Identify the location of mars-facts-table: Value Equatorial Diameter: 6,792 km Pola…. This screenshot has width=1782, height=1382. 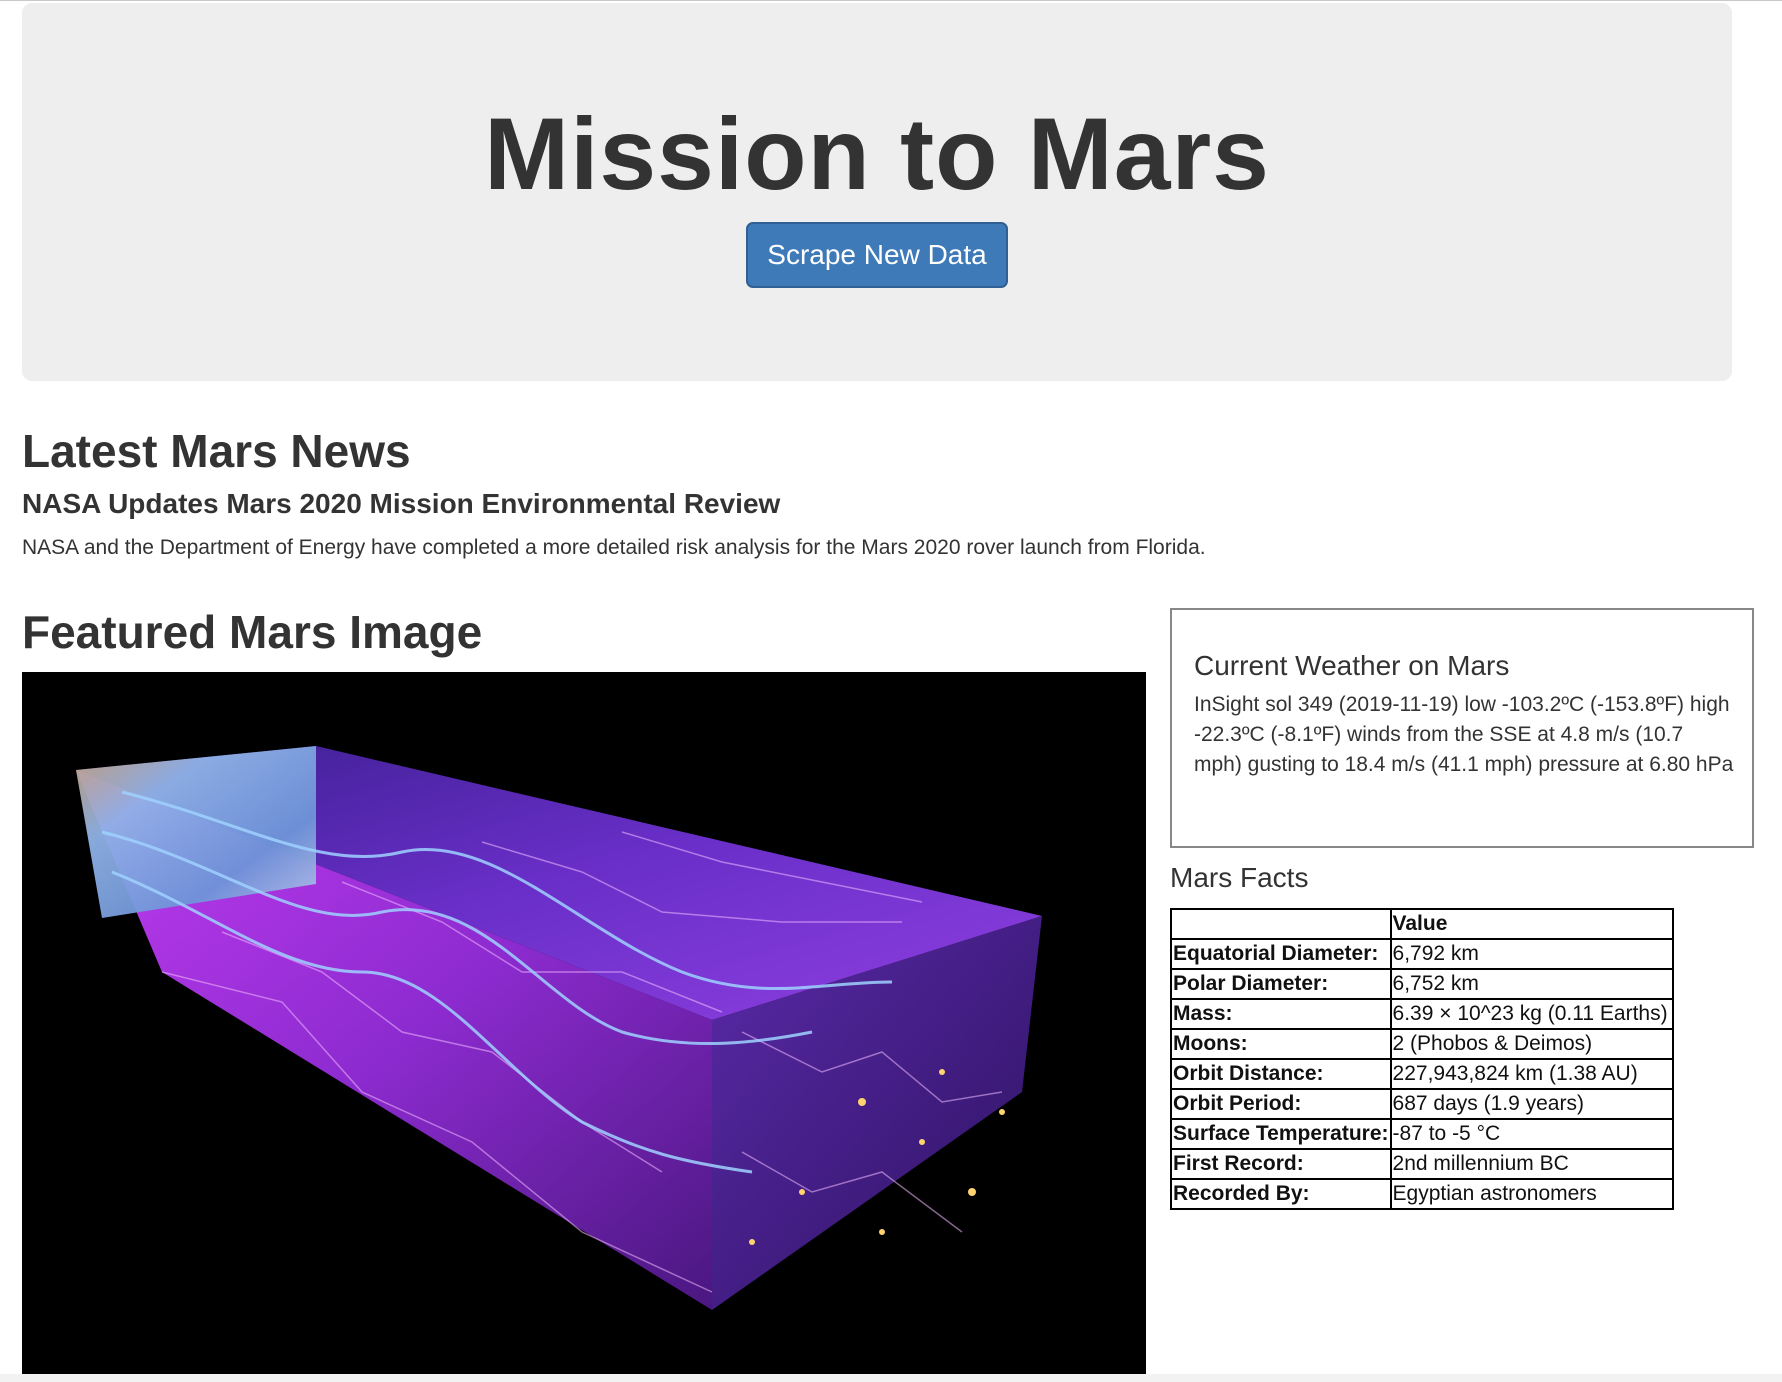
(1422, 1059).